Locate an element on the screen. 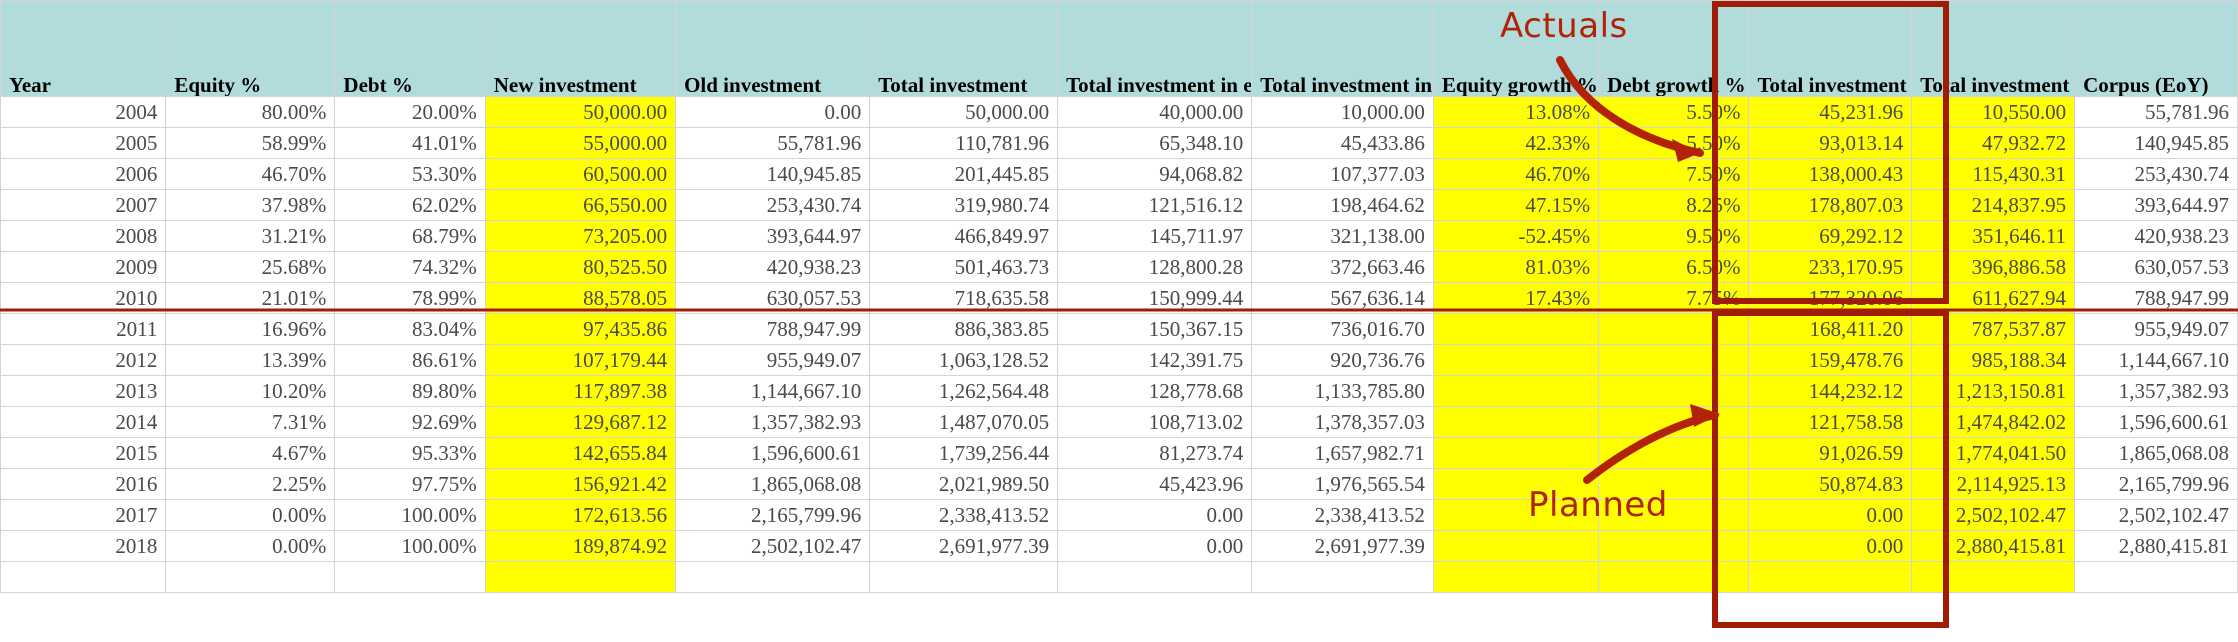  cell-eqp: 16.96% is located at coordinates (250, 329).